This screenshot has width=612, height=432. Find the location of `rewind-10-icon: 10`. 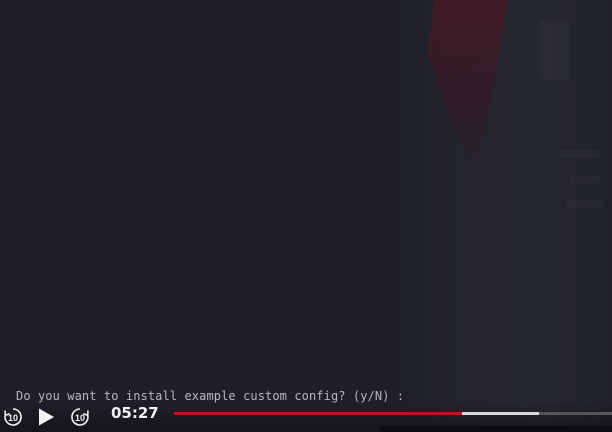

rewind-10-icon: 10 is located at coordinates (13, 417).